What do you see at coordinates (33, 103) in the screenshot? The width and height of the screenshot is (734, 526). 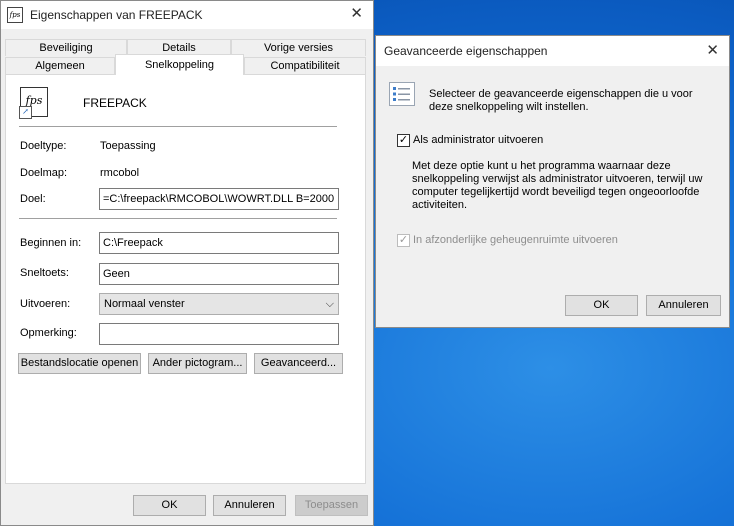 I see `shortcut-icon: fps ↗` at bounding box center [33, 103].